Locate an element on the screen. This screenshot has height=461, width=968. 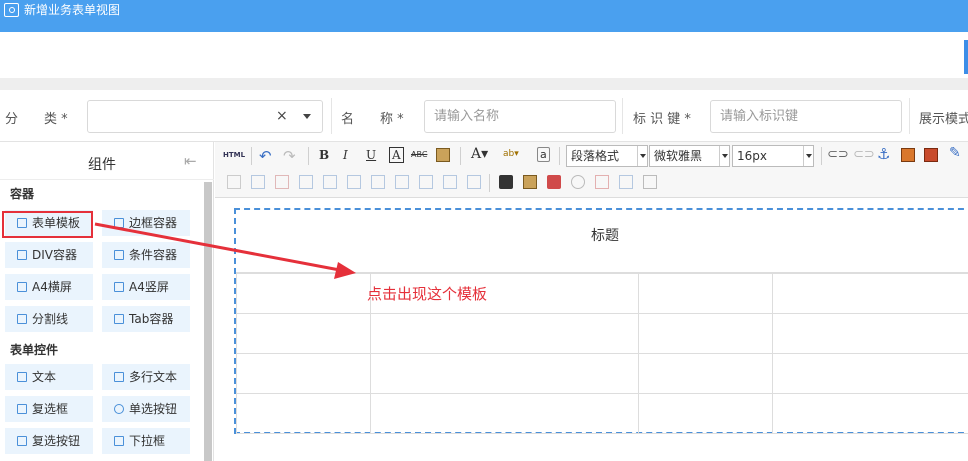
pencil-icon: ✎ is located at coordinates (955, 153).